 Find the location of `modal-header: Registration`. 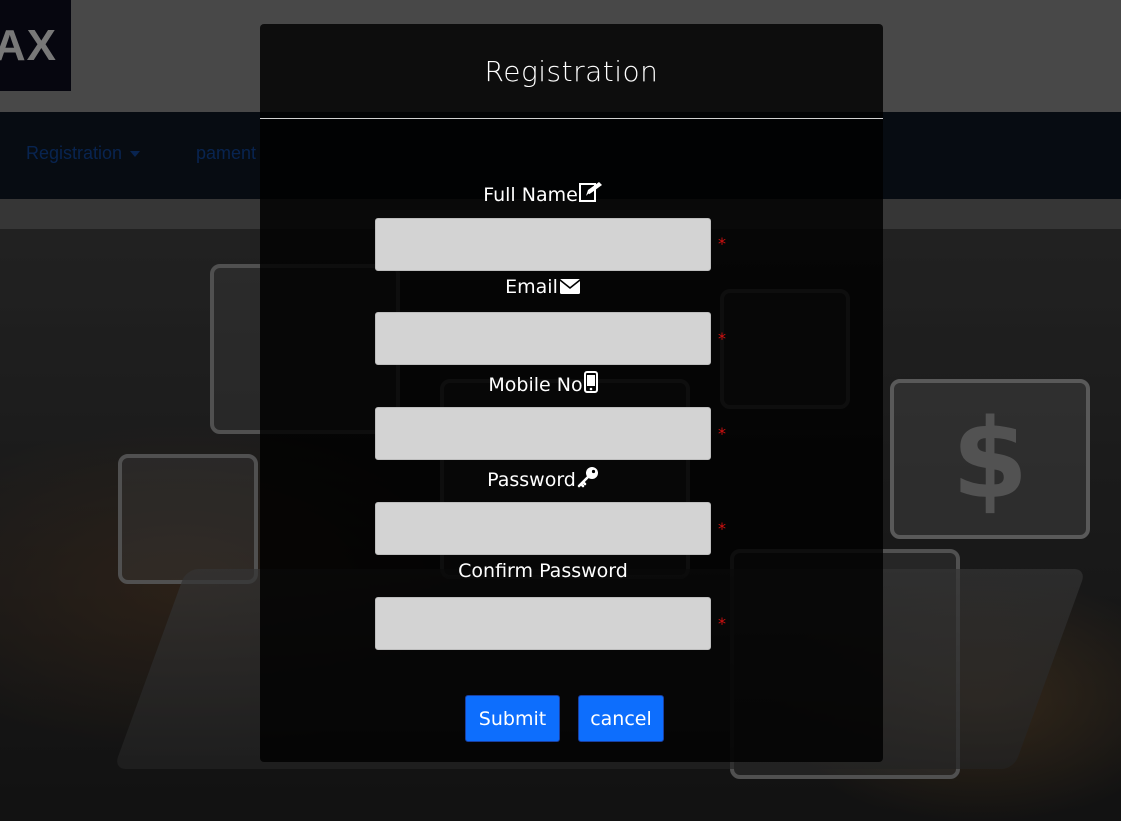

modal-header: Registration is located at coordinates (571, 71).